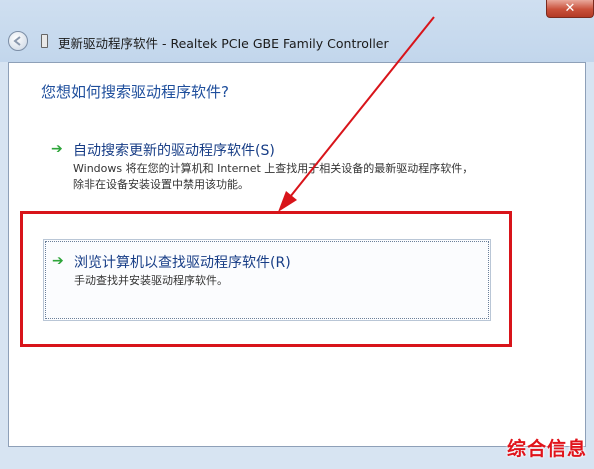 This screenshot has height=469, width=594. I want to click on annotation-arrow-icon, so click(356, 114).